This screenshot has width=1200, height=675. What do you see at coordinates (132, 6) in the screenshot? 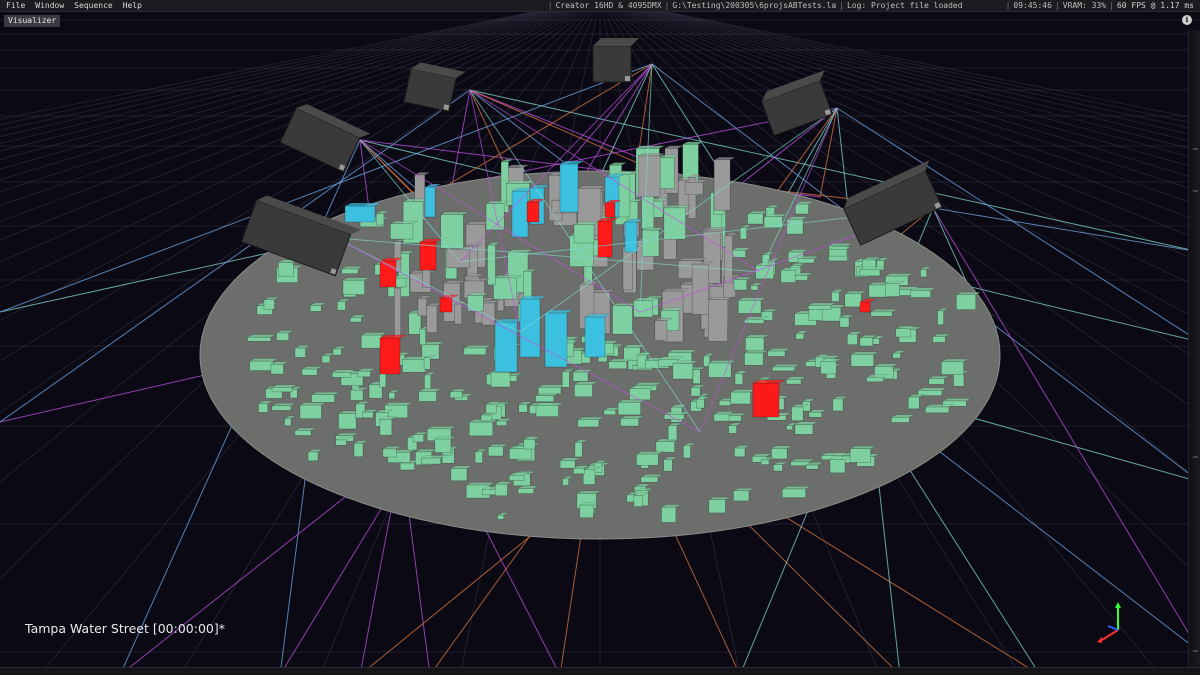
I see `menu-help: Help` at bounding box center [132, 6].